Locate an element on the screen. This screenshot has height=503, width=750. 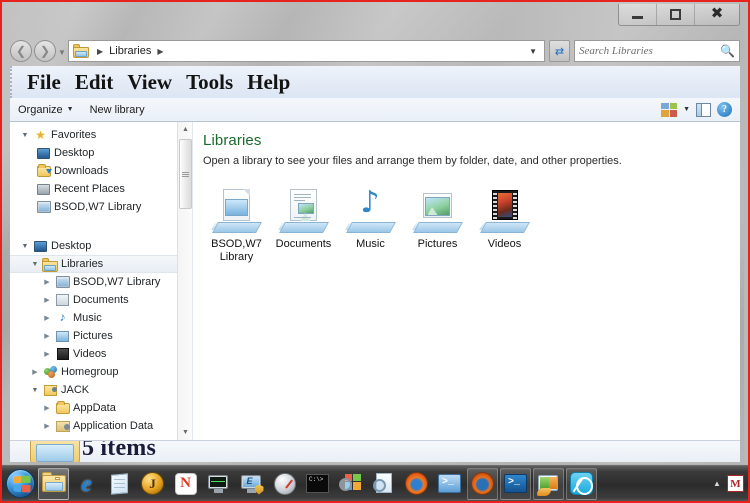
sidebar-item-music: ▶ ♪ Music is located at coordinates (101, 318).